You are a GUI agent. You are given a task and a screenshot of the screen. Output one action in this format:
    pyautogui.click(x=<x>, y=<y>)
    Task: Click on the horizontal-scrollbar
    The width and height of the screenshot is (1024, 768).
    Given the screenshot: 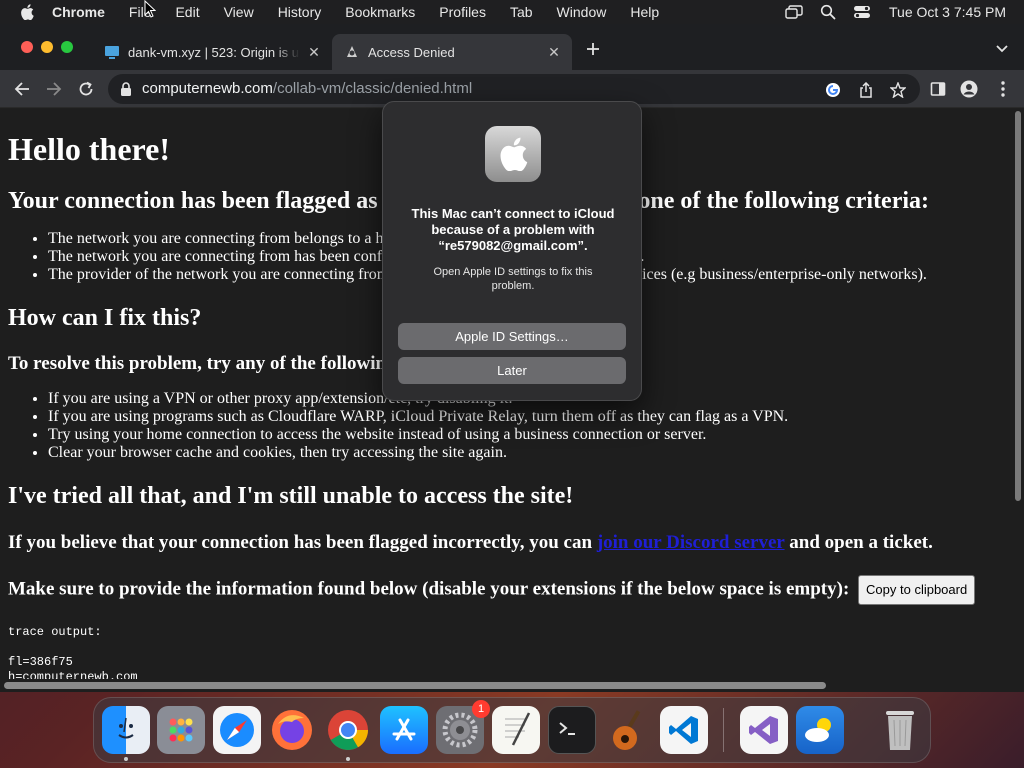 What is the action you would take?
    pyautogui.click(x=512, y=685)
    